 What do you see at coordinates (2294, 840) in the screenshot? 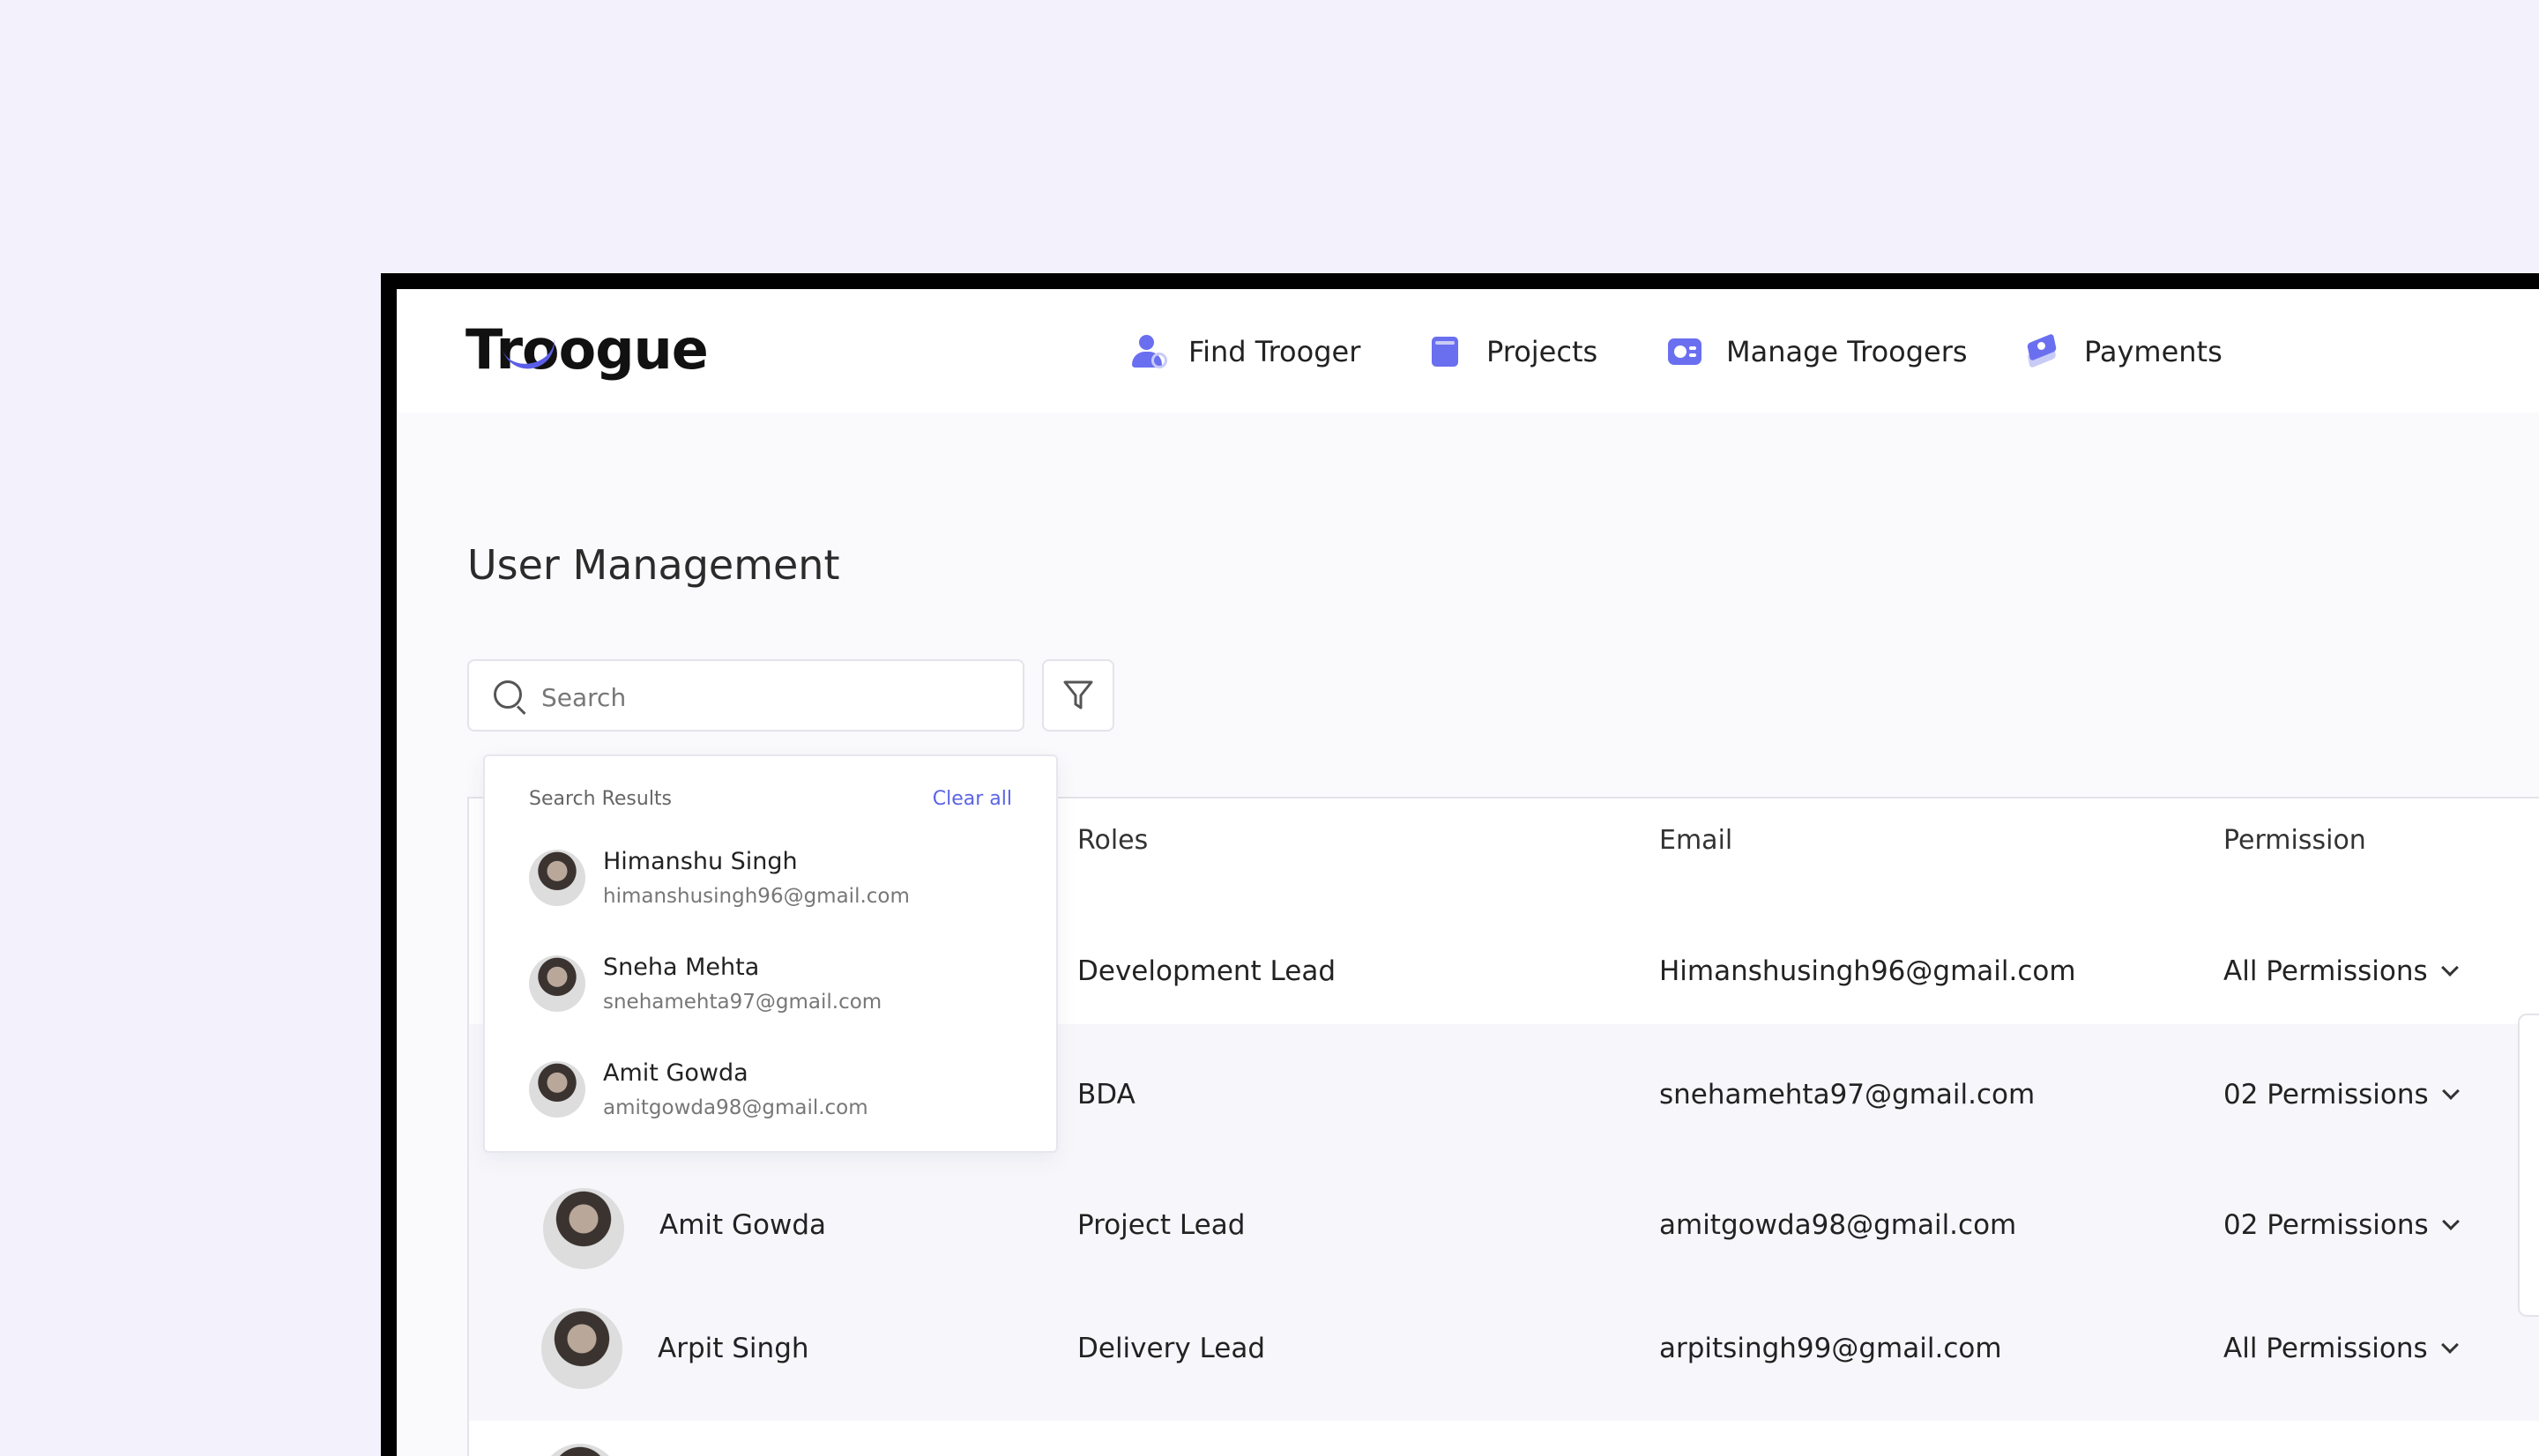
I see `header-permission: Permission` at bounding box center [2294, 840].